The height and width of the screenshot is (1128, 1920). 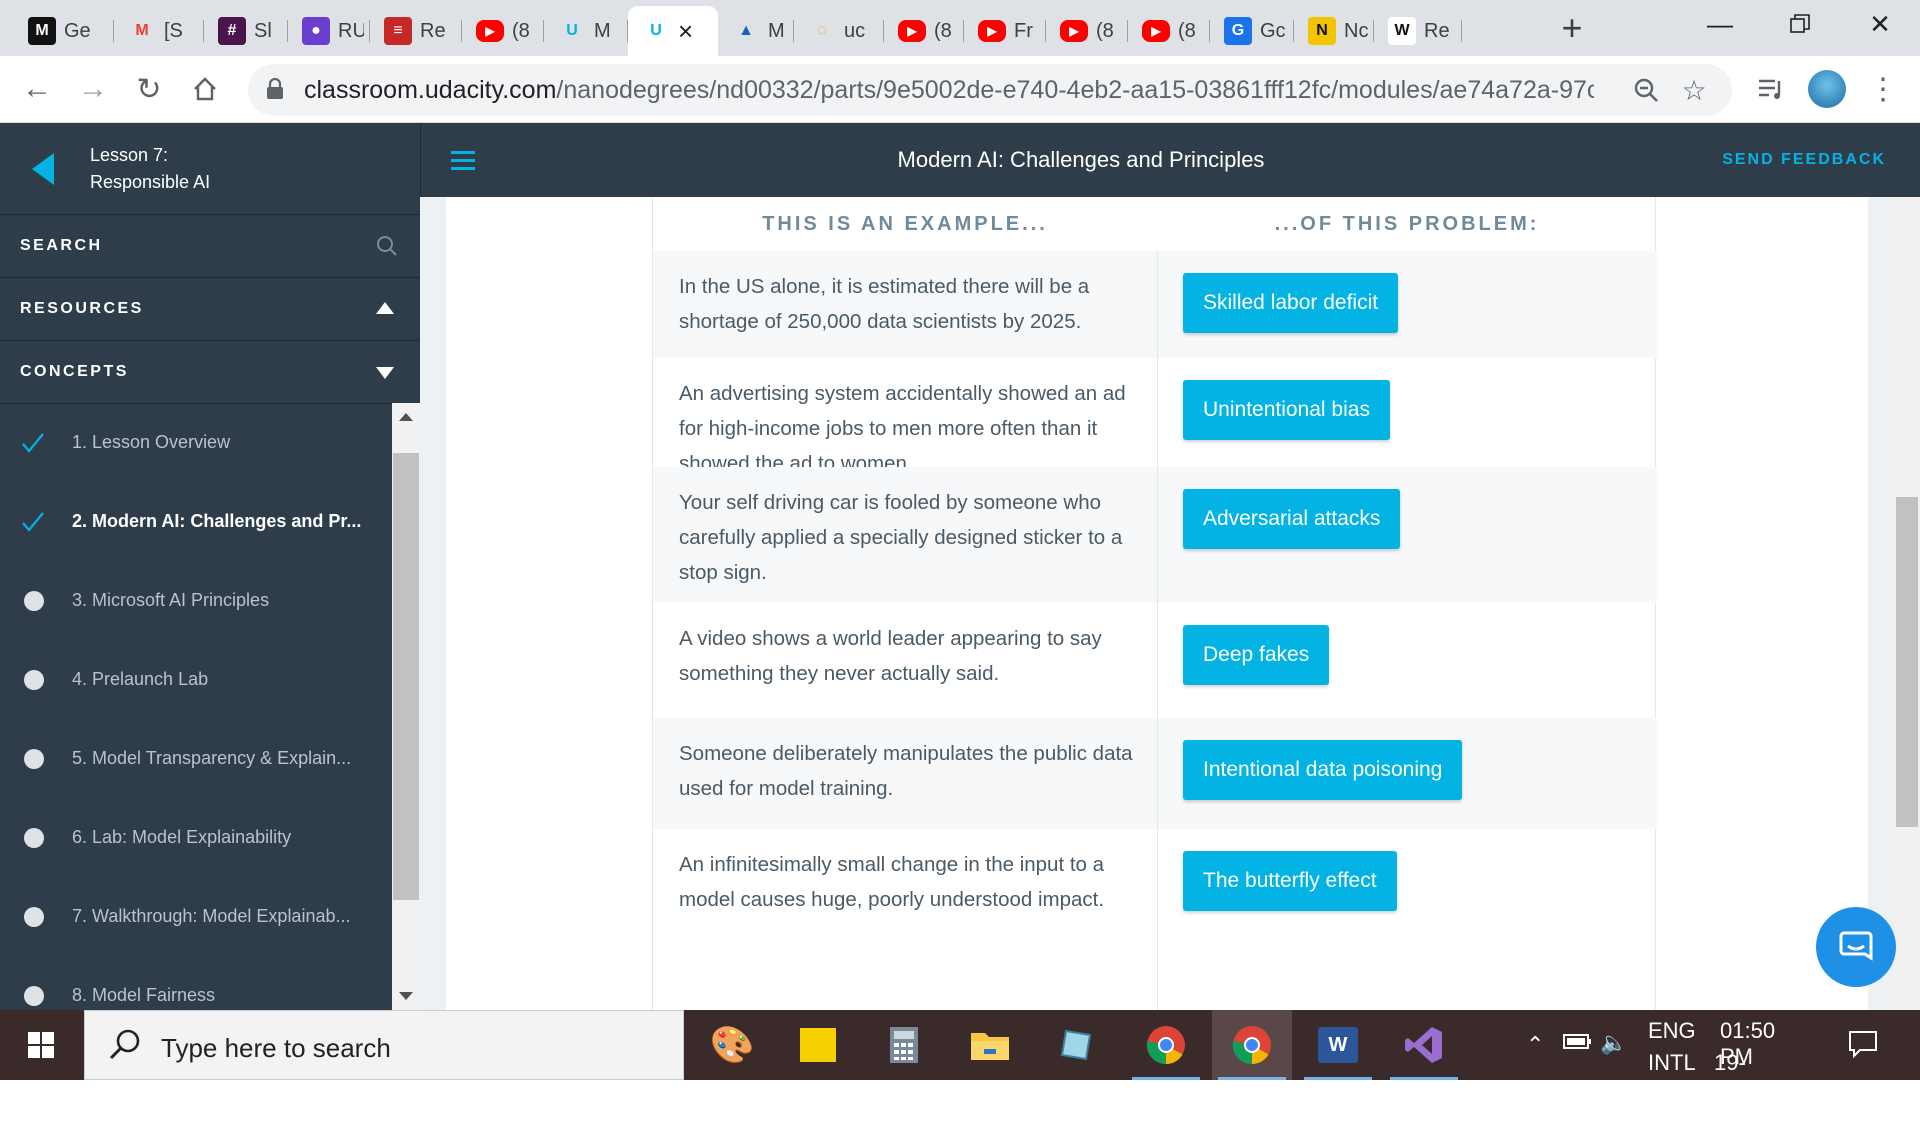 What do you see at coordinates (406, 996) in the screenshot?
I see `scroll-down-icon` at bounding box center [406, 996].